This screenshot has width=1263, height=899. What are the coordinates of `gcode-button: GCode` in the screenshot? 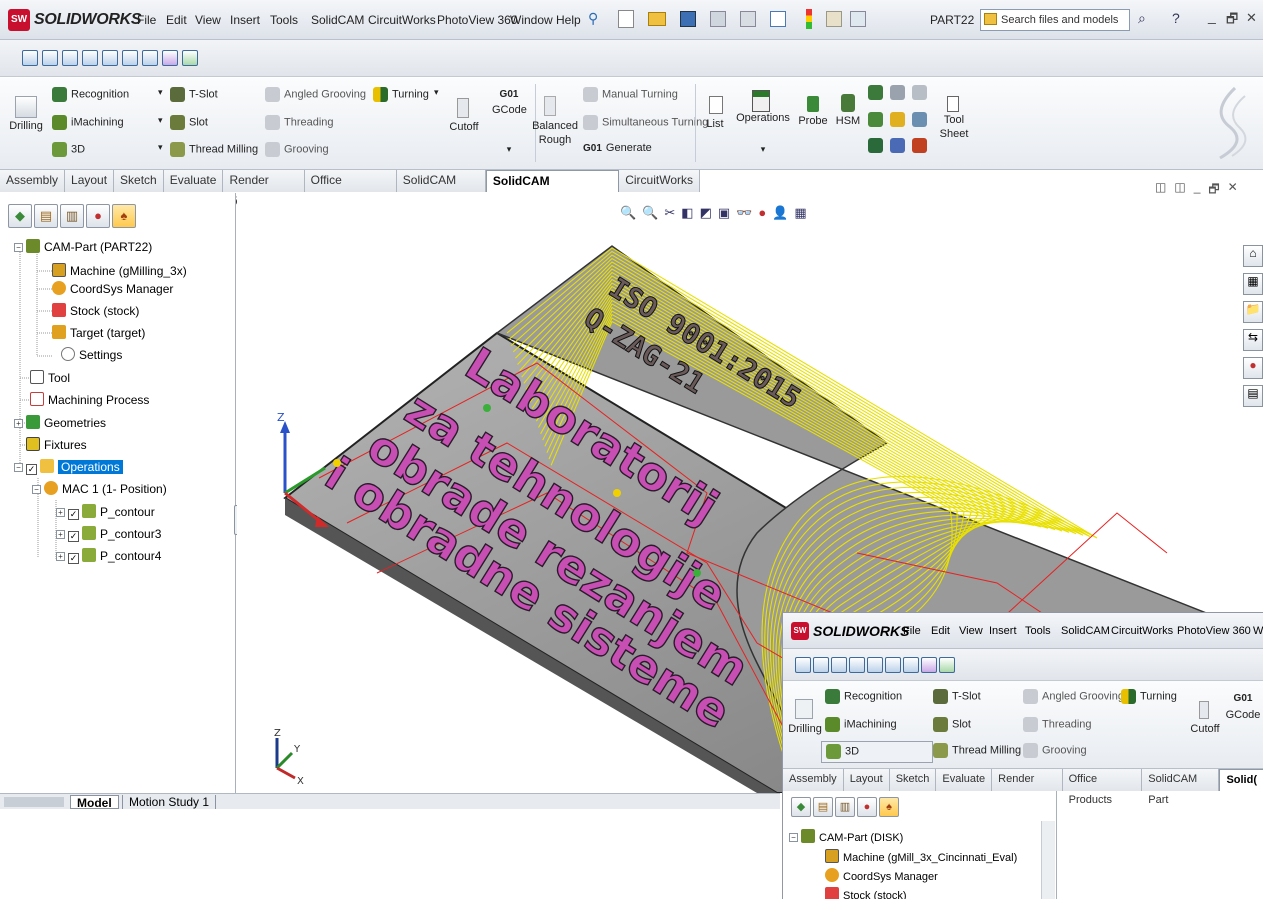 It's located at (509, 110).